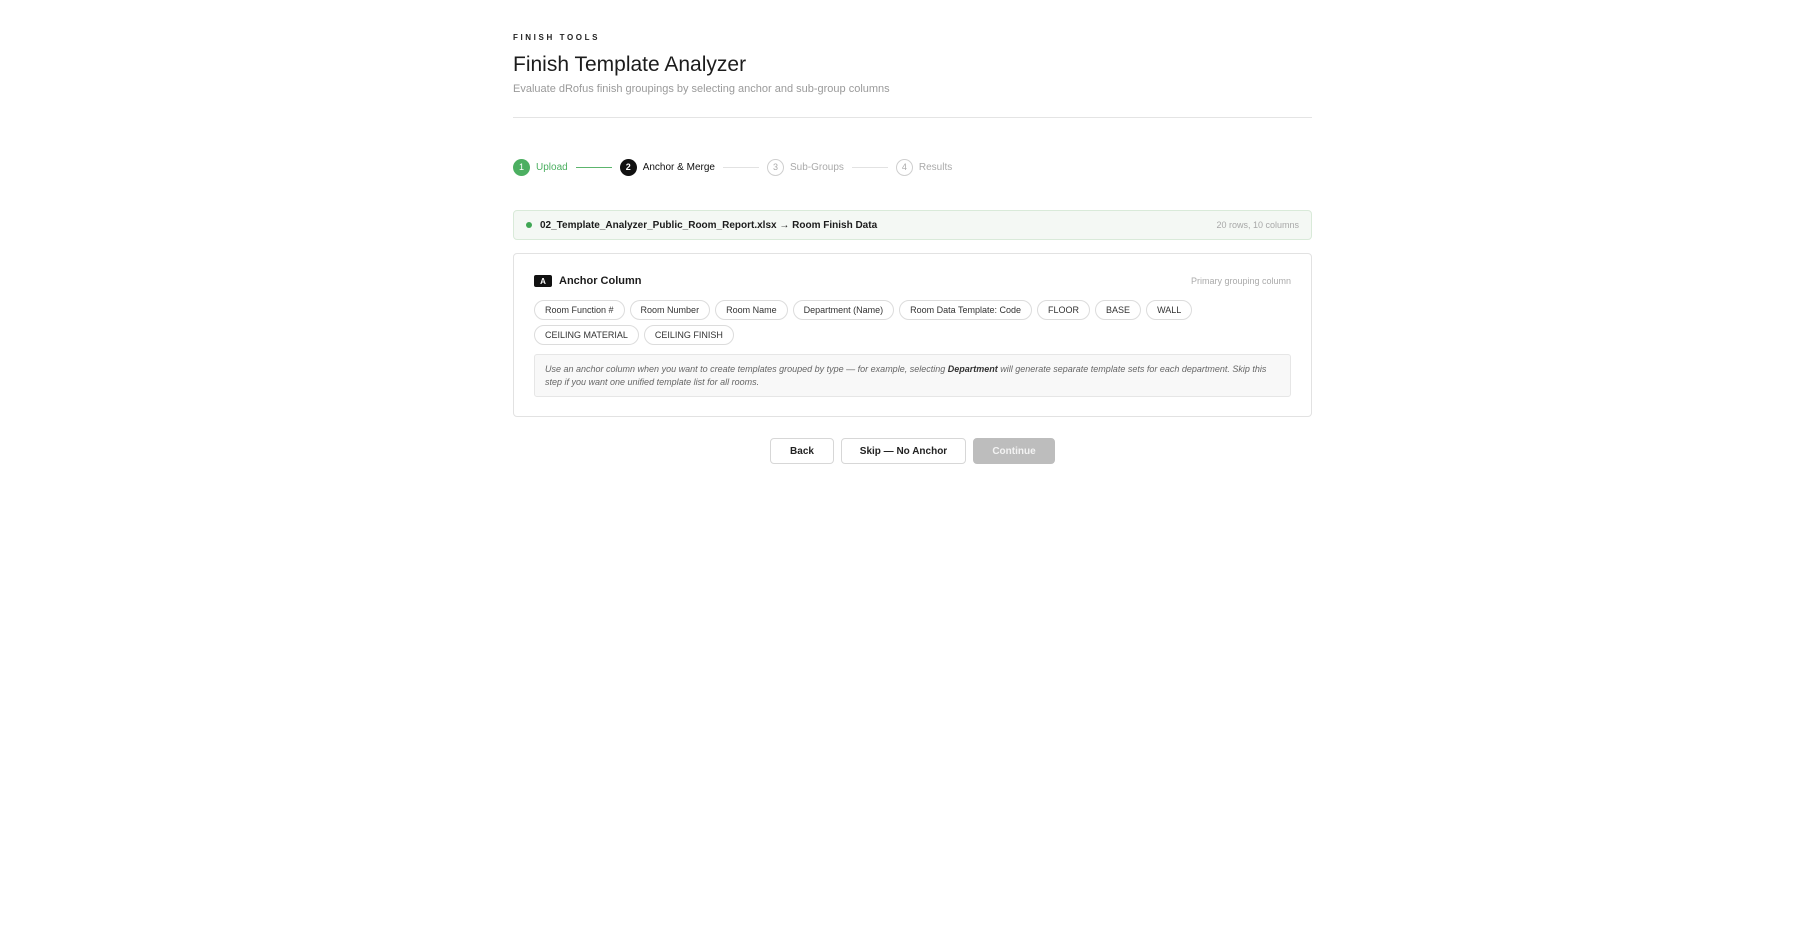  What do you see at coordinates (628, 167) in the screenshot?
I see `step-number: 2` at bounding box center [628, 167].